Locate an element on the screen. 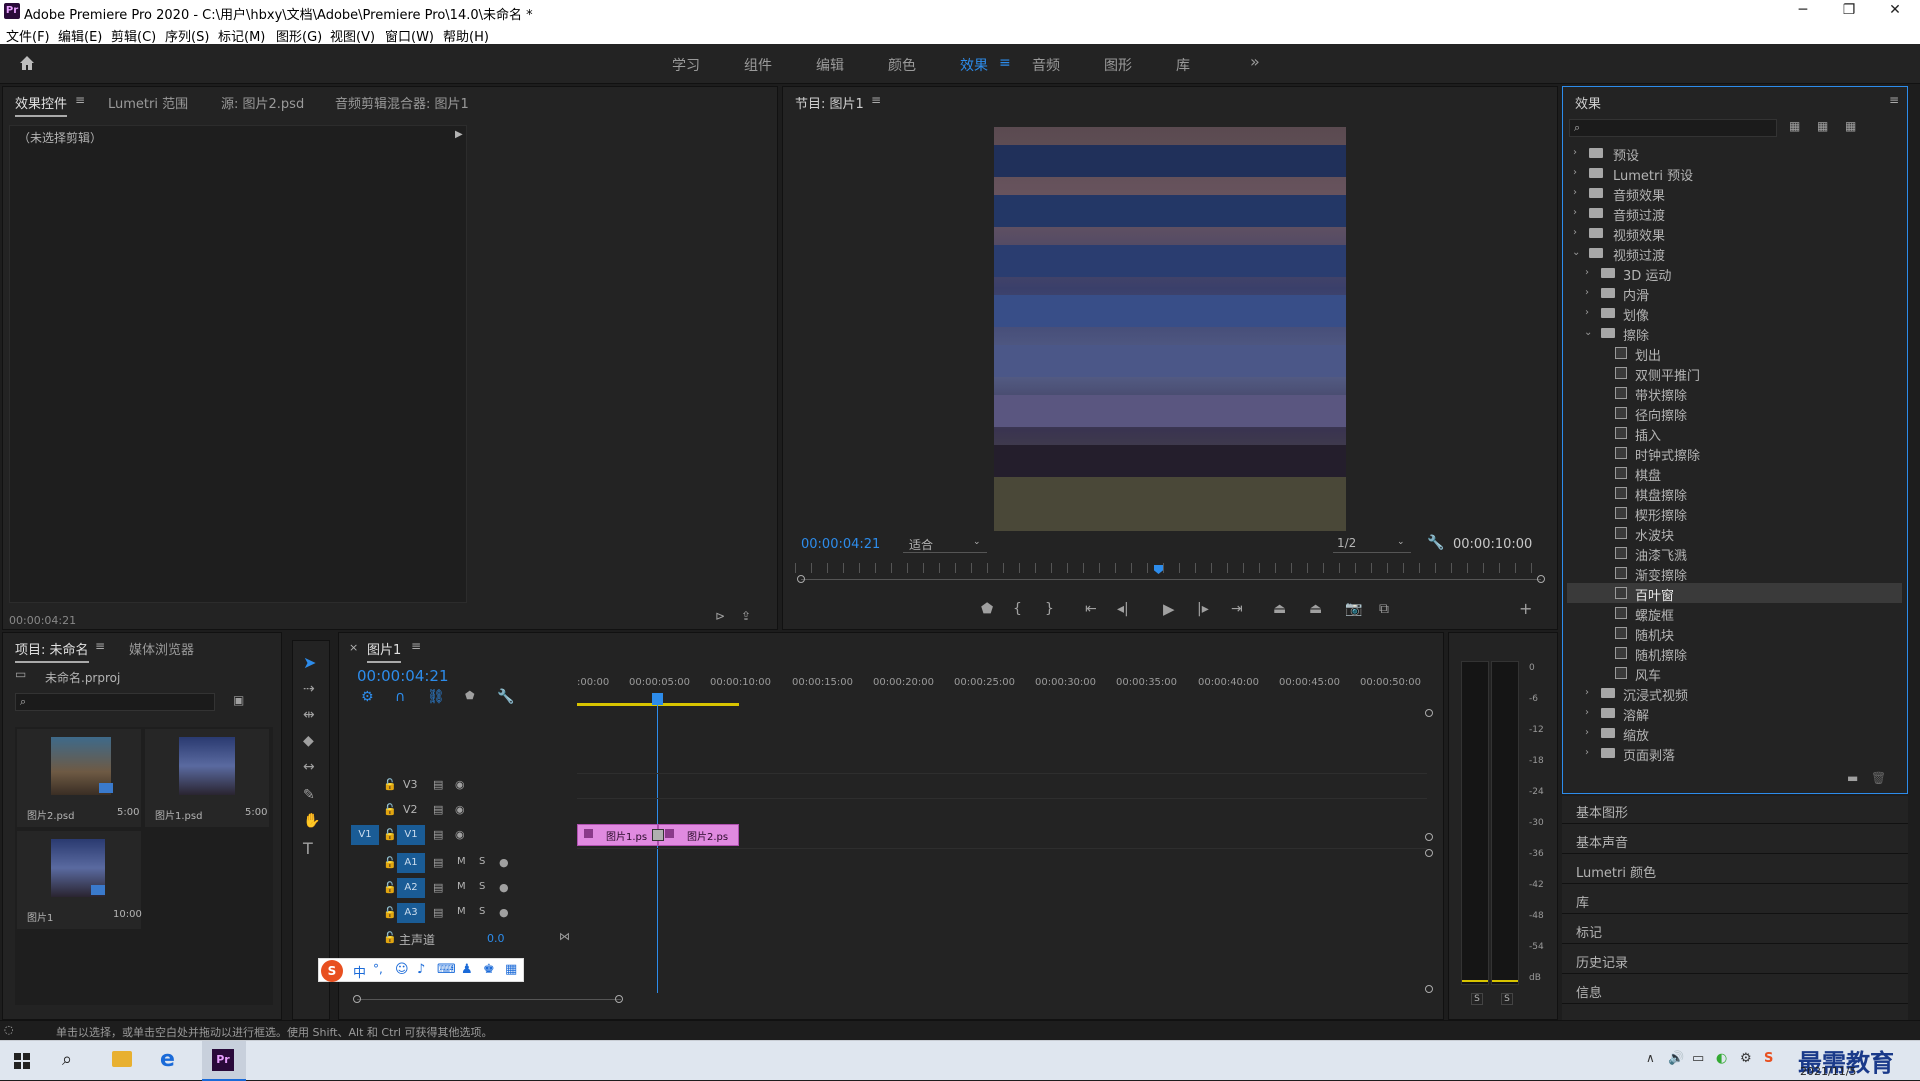  menu-edit: 编辑(E) is located at coordinates (80, 35).